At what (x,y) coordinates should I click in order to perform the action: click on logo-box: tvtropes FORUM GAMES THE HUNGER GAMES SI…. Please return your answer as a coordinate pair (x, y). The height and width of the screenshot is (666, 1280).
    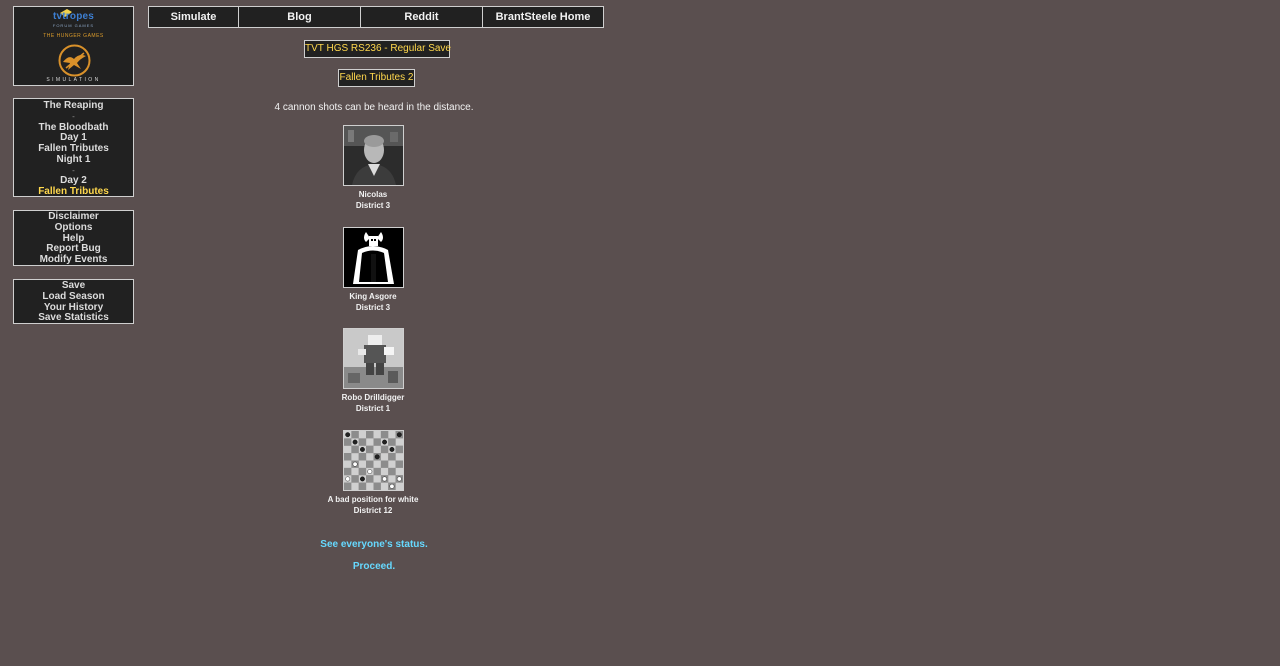
    Looking at the image, I should click on (73, 46).